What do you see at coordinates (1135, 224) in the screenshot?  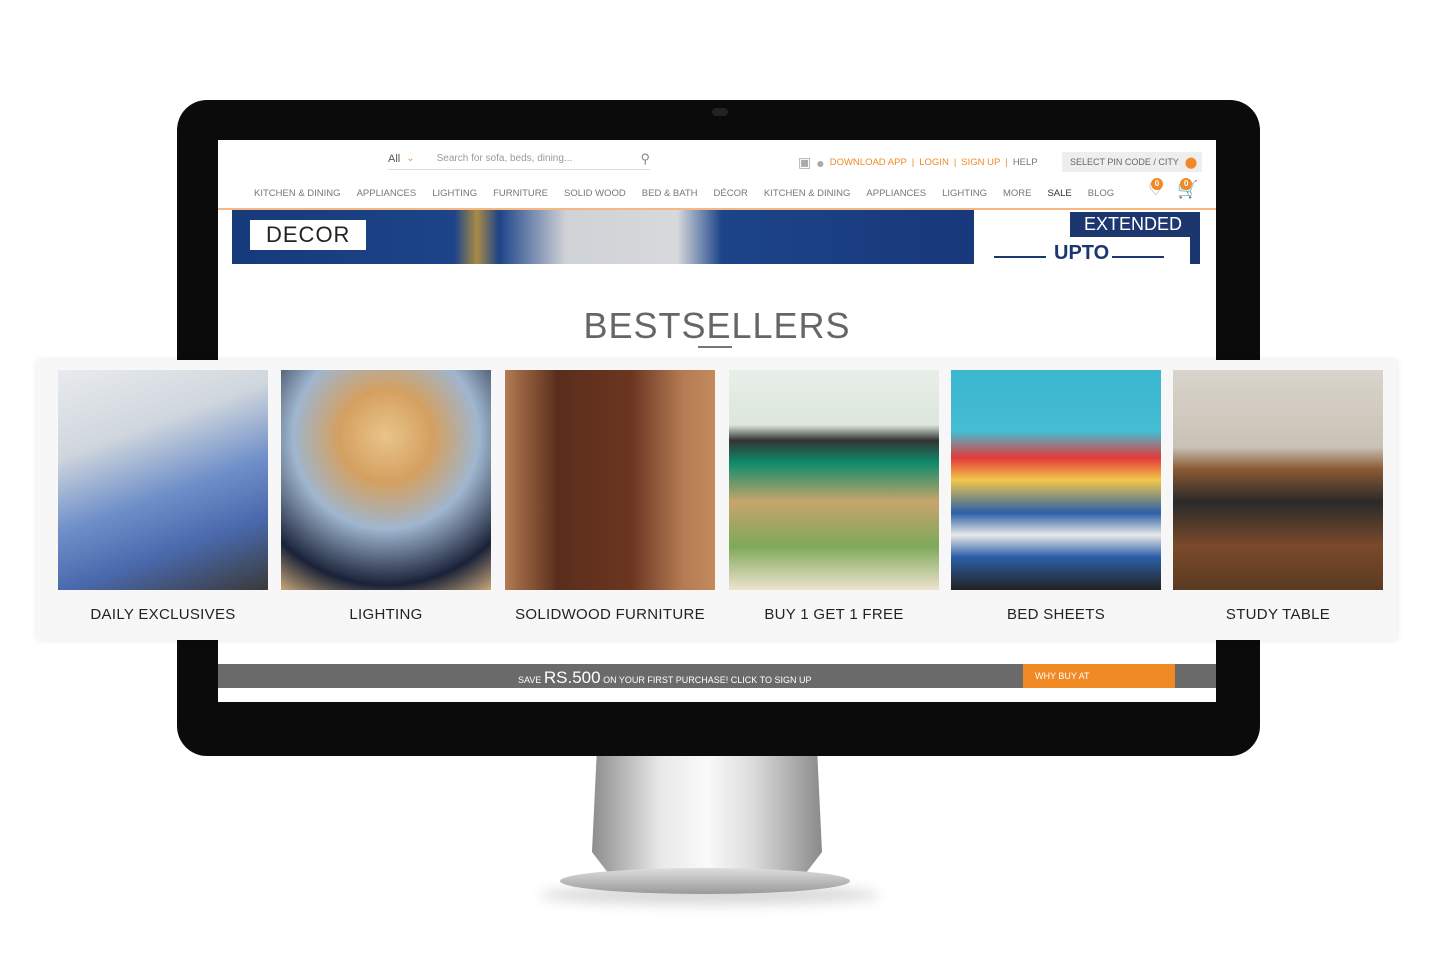 I see `banner-extended: EXTENDED` at bounding box center [1135, 224].